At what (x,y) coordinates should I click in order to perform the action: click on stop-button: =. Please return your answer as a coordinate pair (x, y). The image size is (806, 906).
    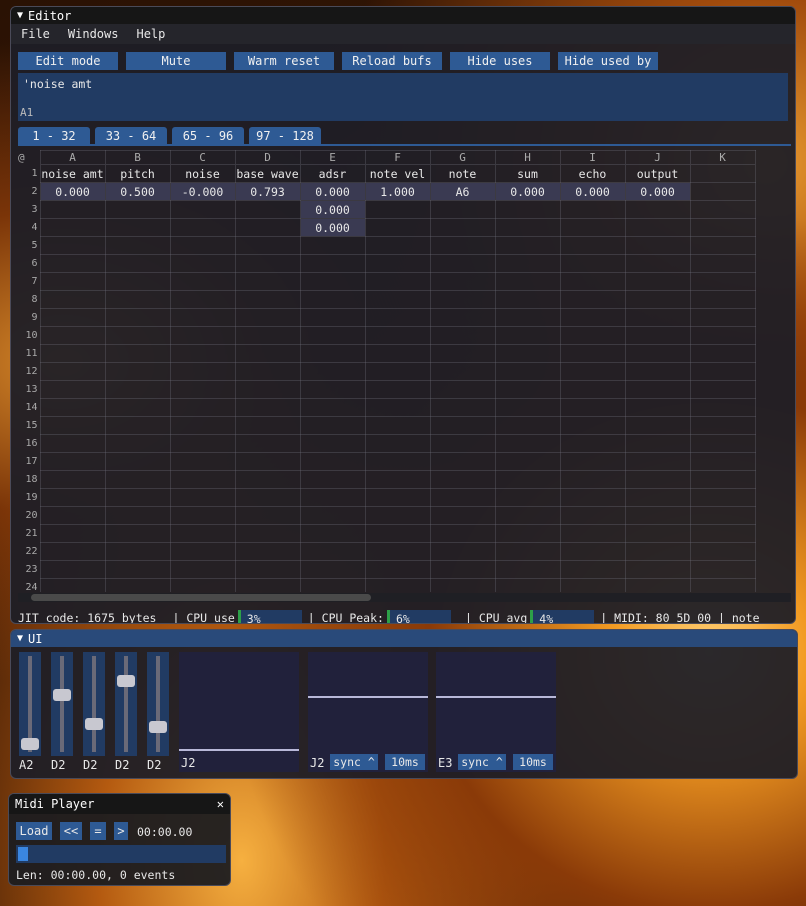
    Looking at the image, I should click on (98, 831).